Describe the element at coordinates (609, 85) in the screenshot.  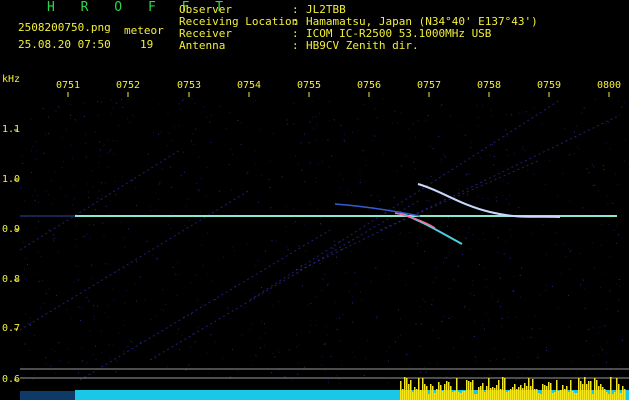
I see `time-tick-0800: 0800` at that location.